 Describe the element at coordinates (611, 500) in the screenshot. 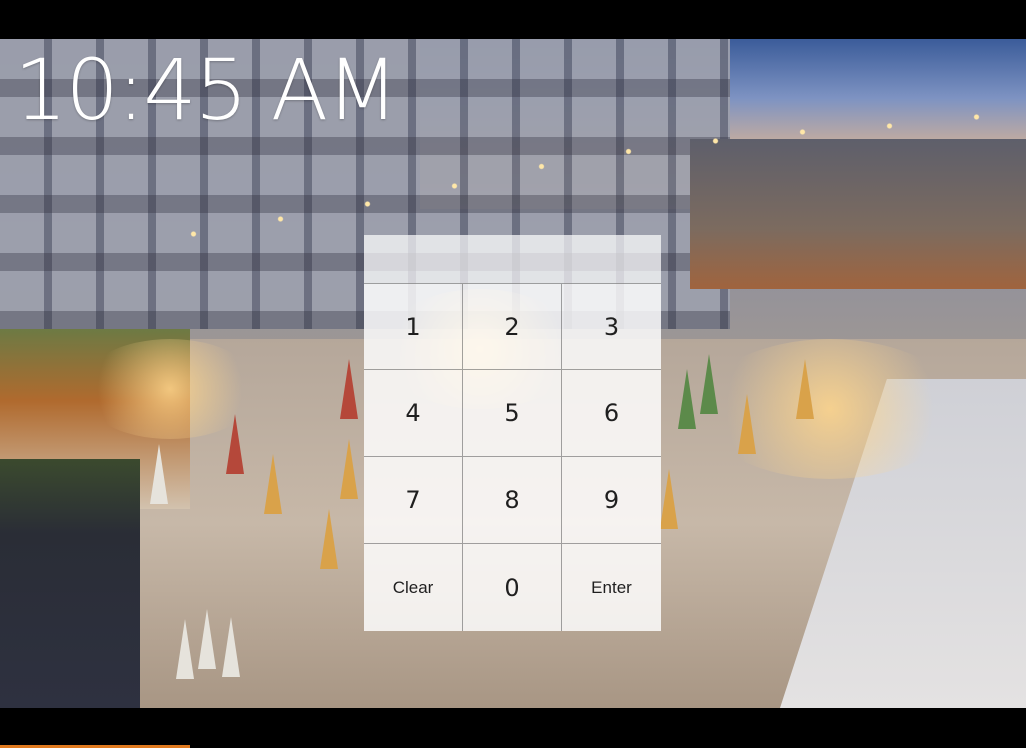

I see `key-9: 9` at that location.